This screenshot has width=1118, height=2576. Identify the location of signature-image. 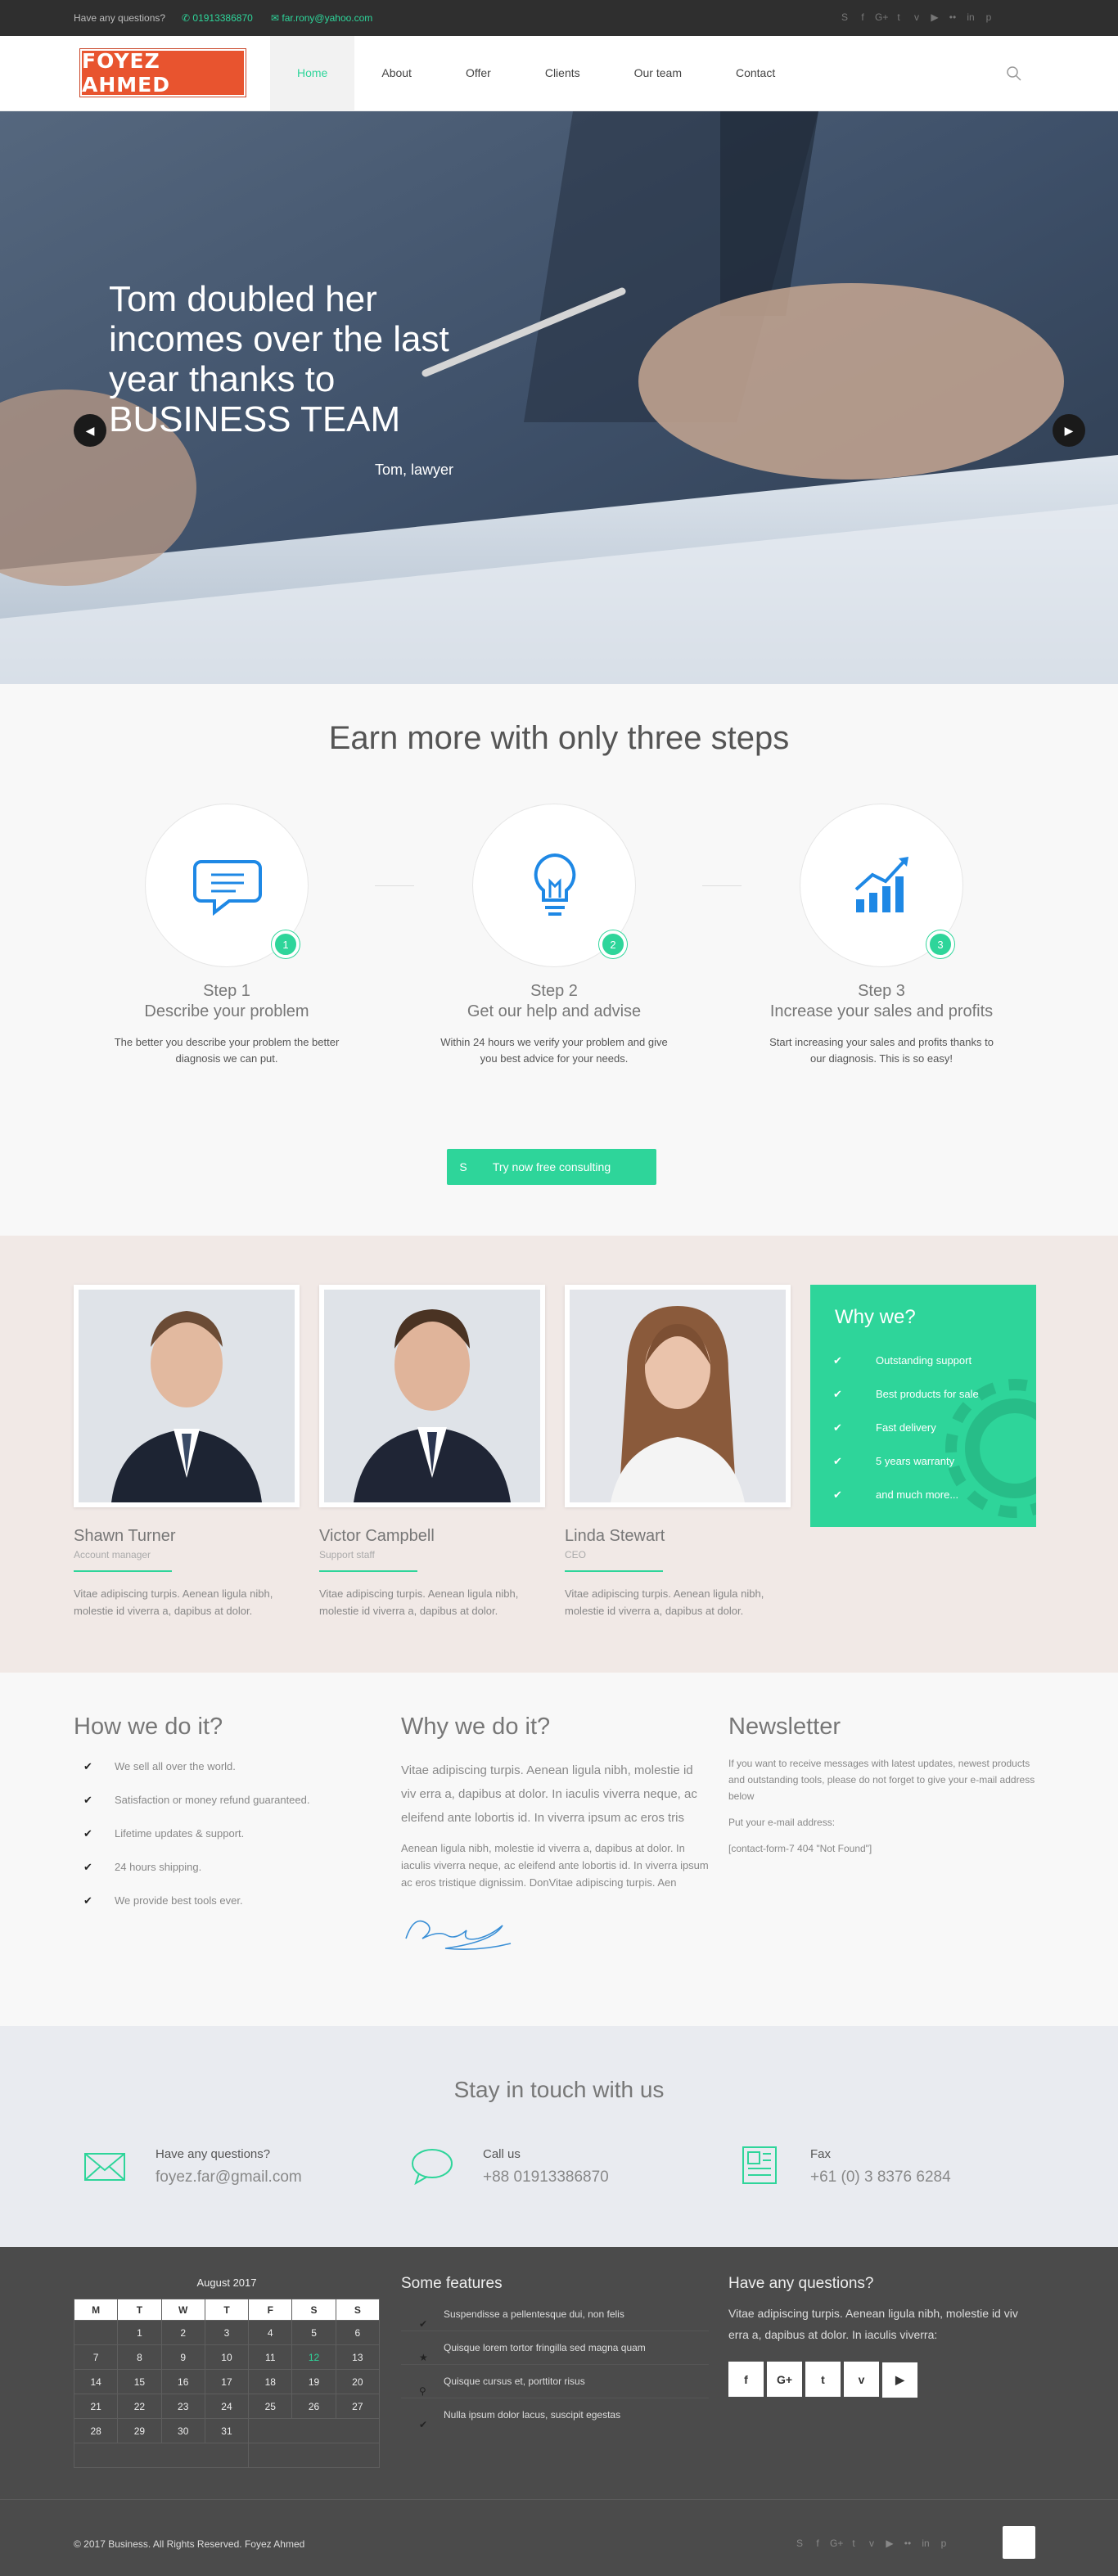
(458, 1935).